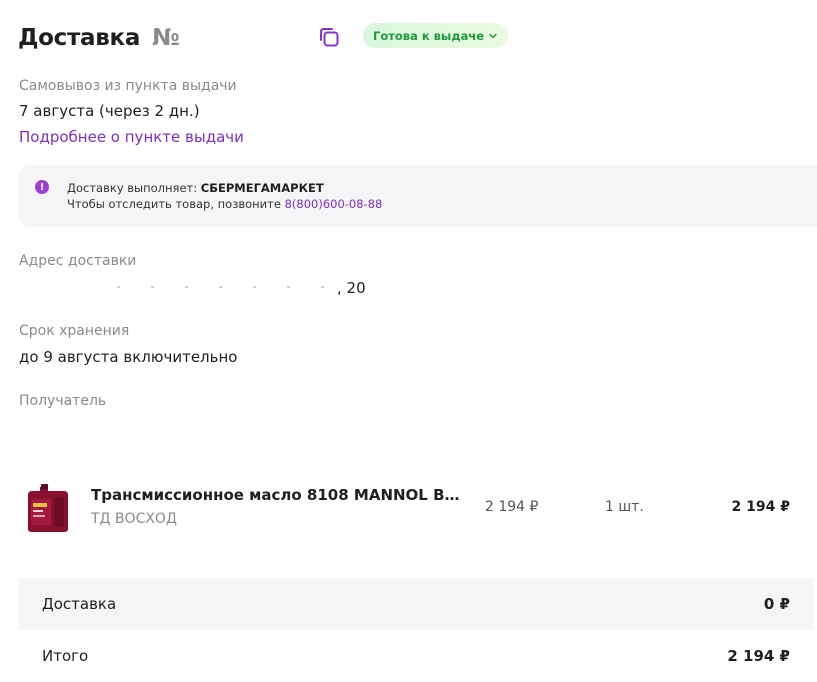  Describe the element at coordinates (132, 188) in the screenshot. I see `carrier-prefix: Доставку выполняет:` at that location.